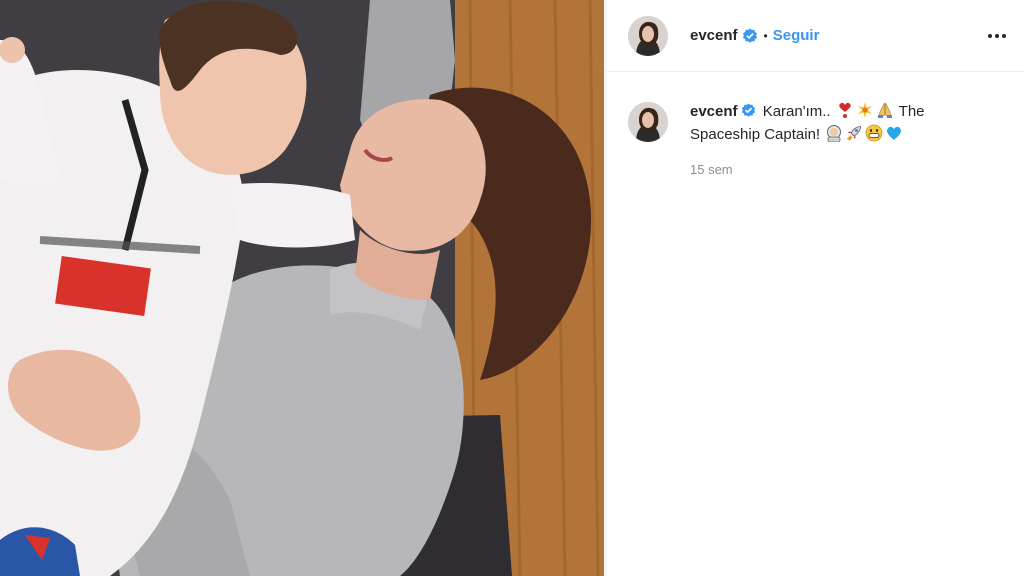  Describe the element at coordinates (714, 111) in the screenshot. I see `caption-username: evcenf` at that location.